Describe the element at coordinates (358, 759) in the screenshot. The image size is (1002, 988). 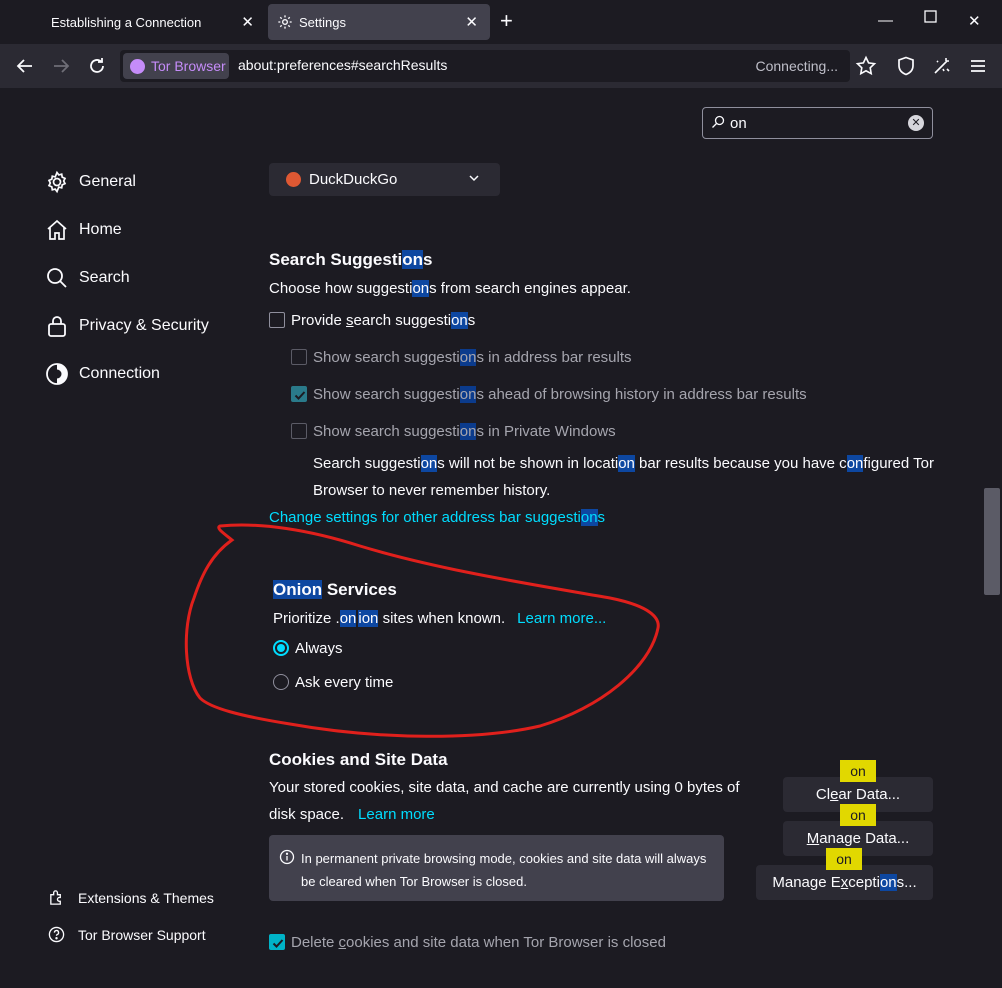
I see `cookies-heading: Cookies and Site Data` at that location.